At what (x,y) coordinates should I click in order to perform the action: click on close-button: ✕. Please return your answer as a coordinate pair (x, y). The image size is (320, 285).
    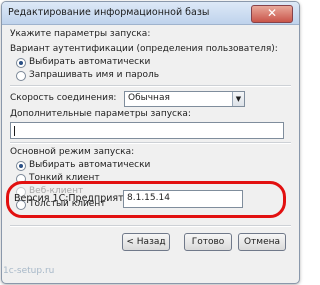
    Looking at the image, I should click on (272, 14).